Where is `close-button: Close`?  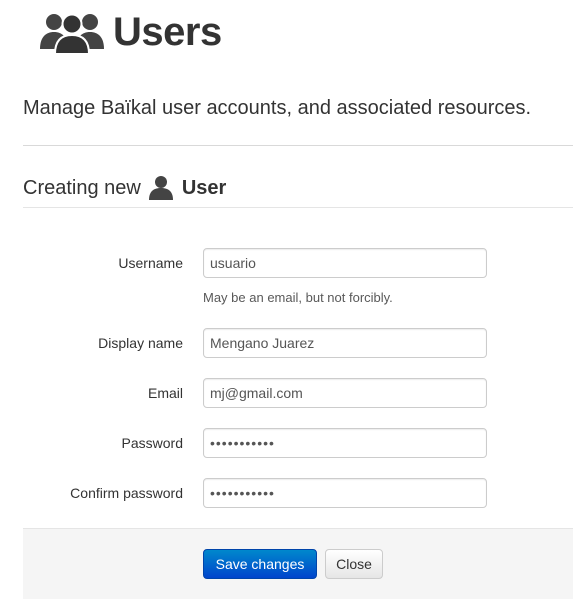 close-button: Close is located at coordinates (354, 564).